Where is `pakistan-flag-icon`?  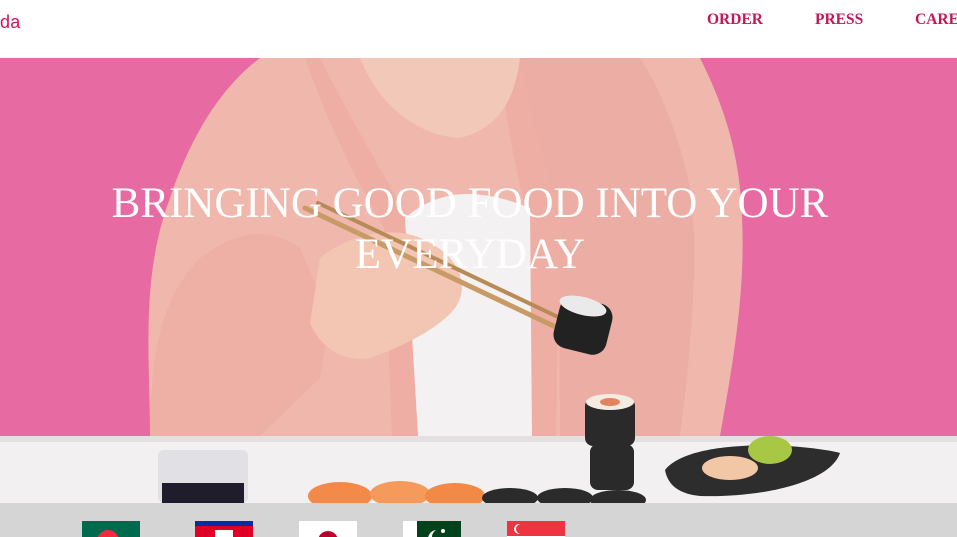 pakistan-flag-icon is located at coordinates (432, 529).